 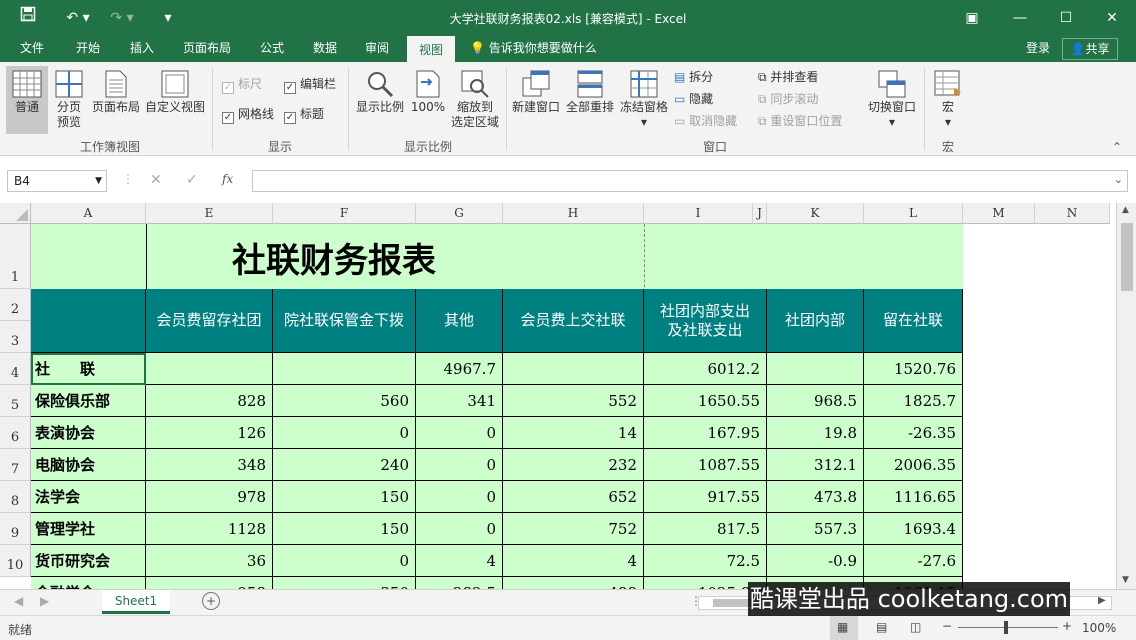 What do you see at coordinates (88, 321) in the screenshot?
I see `header-cell-a` at bounding box center [88, 321].